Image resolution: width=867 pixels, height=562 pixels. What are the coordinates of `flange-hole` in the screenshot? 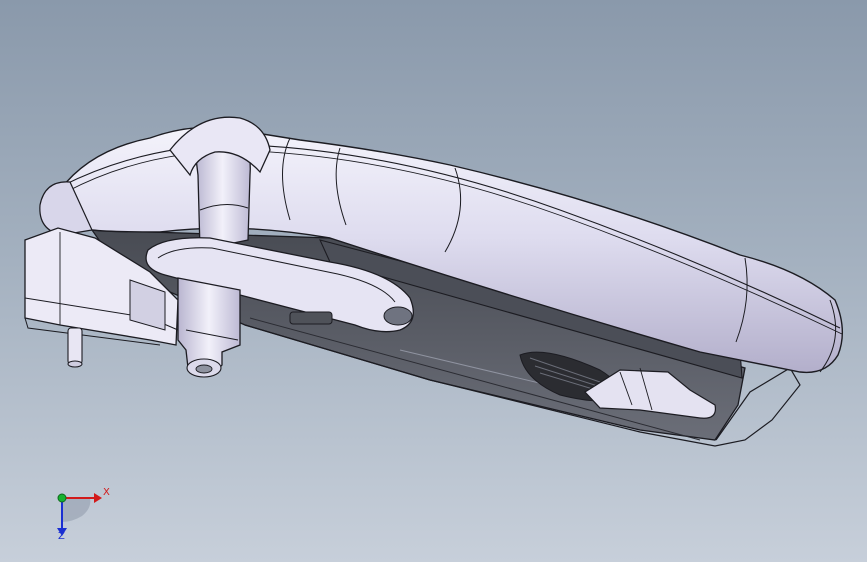 It's located at (398, 316).